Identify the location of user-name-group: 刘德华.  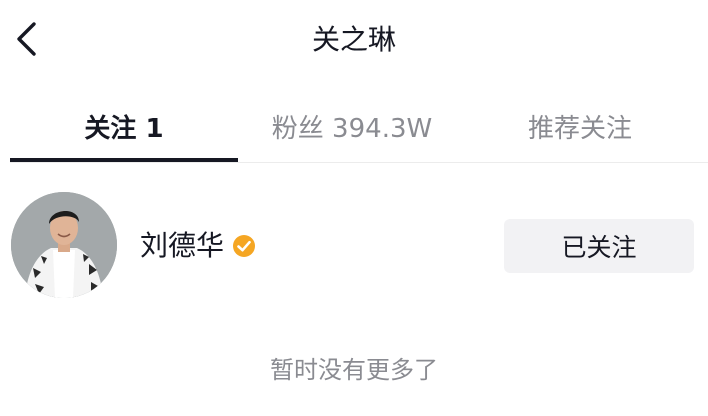
(198, 246).